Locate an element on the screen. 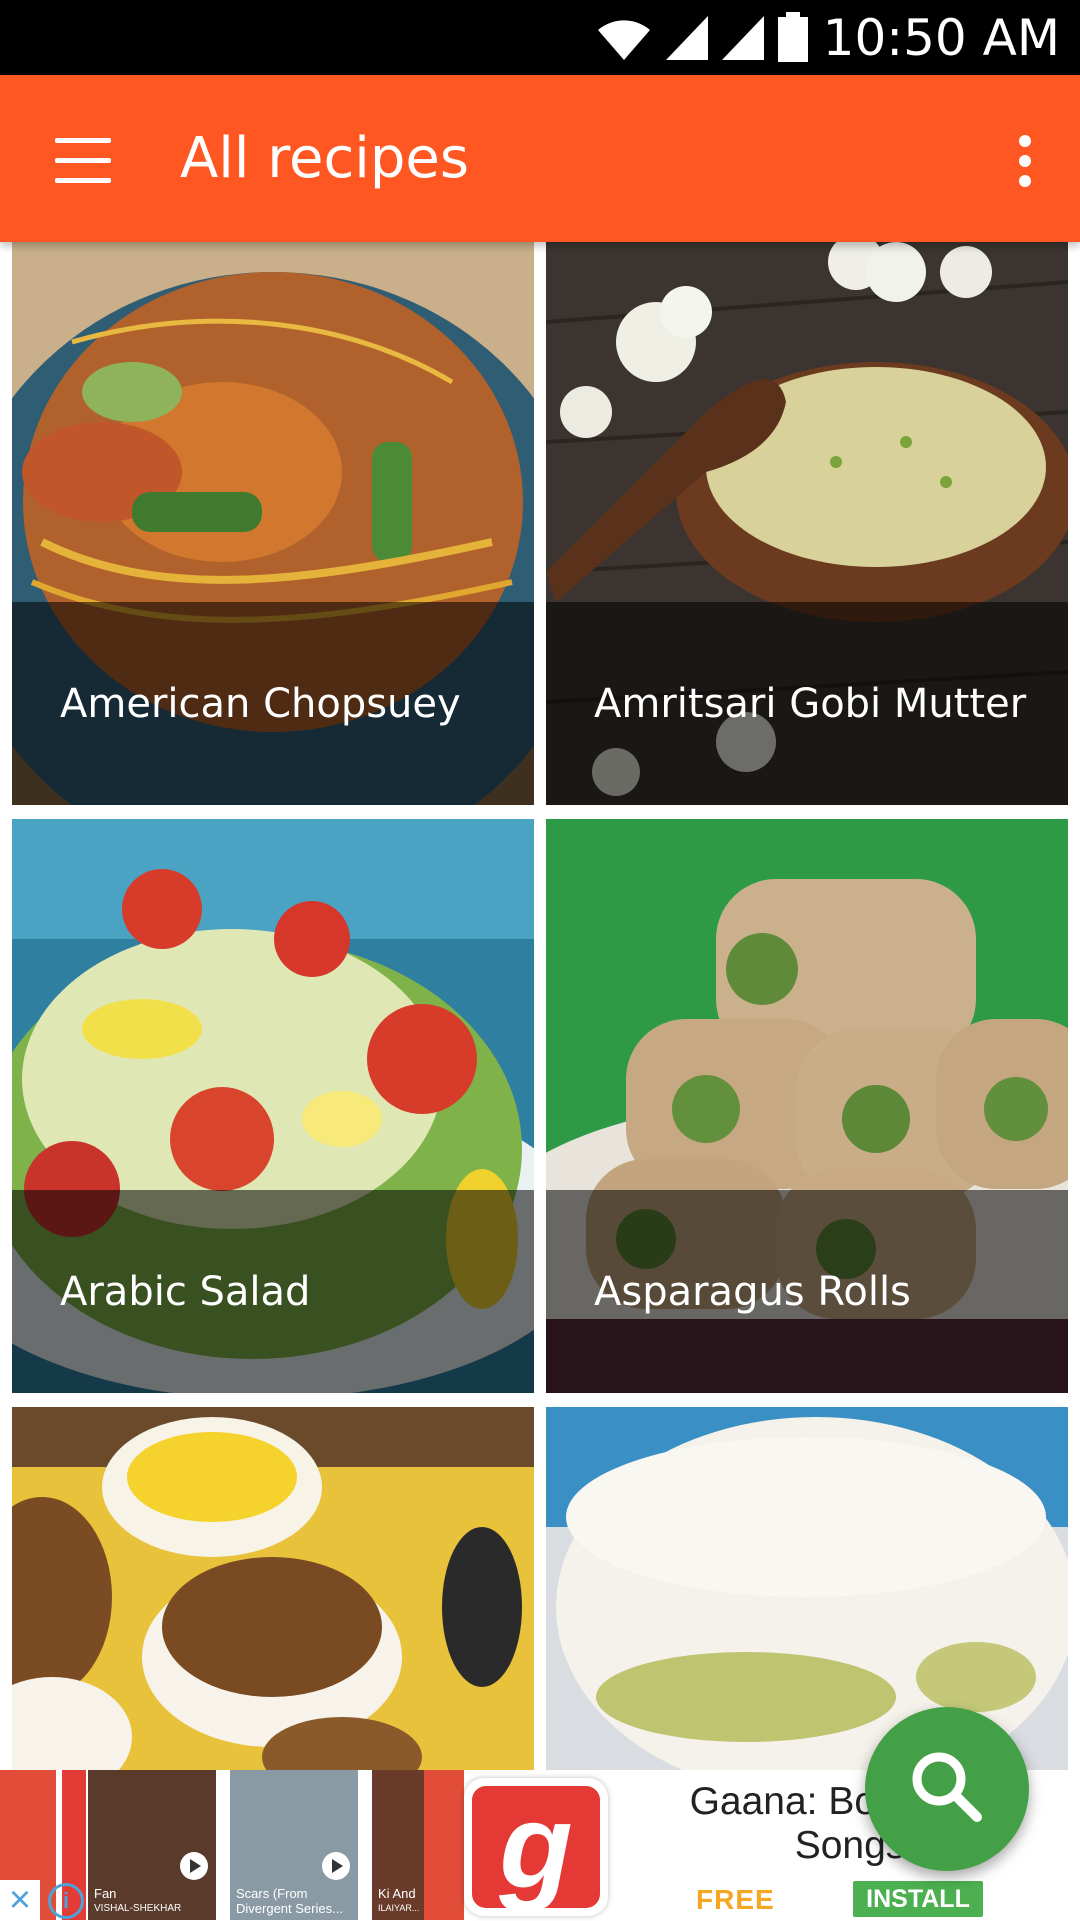 The width and height of the screenshot is (1080, 1921). info-icon: i is located at coordinates (66, 1901).